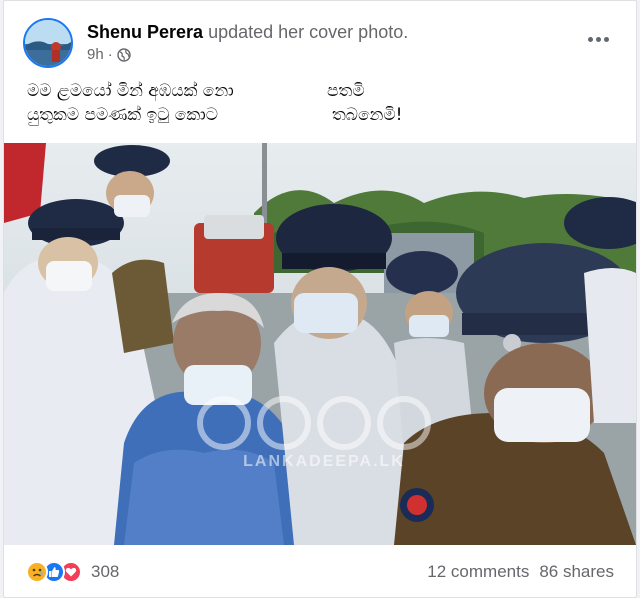  Describe the element at coordinates (478, 572) in the screenshot. I see `comments-count: 12 comments` at that location.